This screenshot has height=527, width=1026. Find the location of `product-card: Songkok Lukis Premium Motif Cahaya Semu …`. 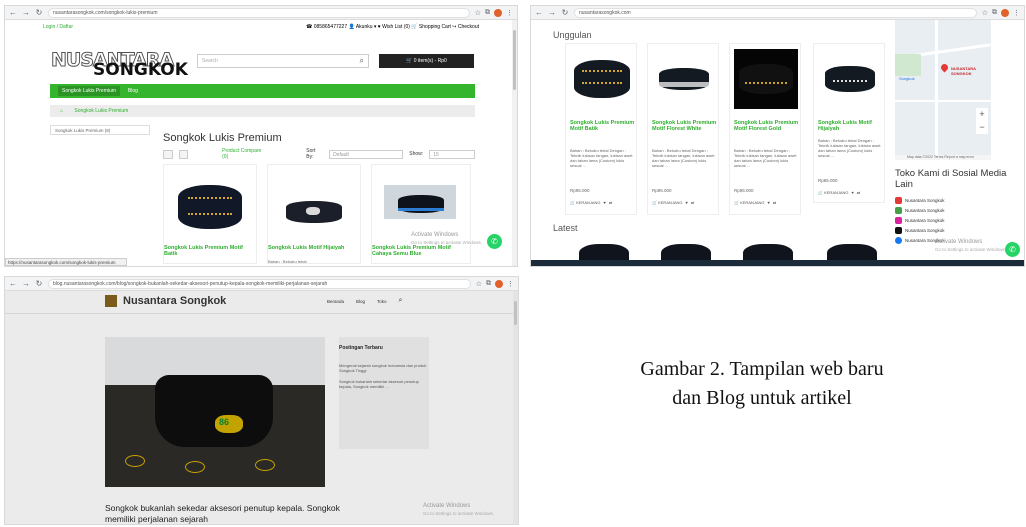

product-card: Songkok Lukis Premium Motif Cahaya Semu … is located at coordinates (421, 214).